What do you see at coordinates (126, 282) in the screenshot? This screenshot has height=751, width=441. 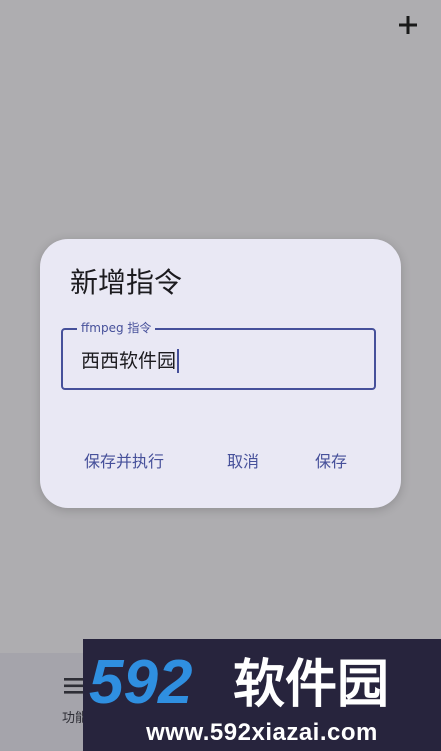 I see `dialog-title: 新增指令` at bounding box center [126, 282].